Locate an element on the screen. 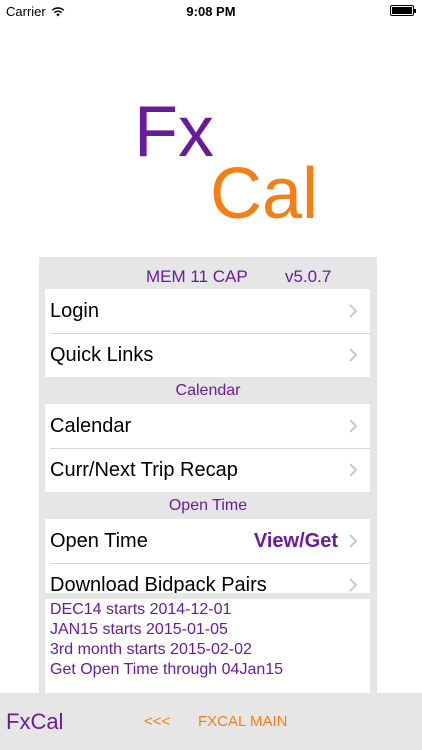 This screenshot has height=750, width=422. row-label: Open Time is located at coordinates (99, 541).